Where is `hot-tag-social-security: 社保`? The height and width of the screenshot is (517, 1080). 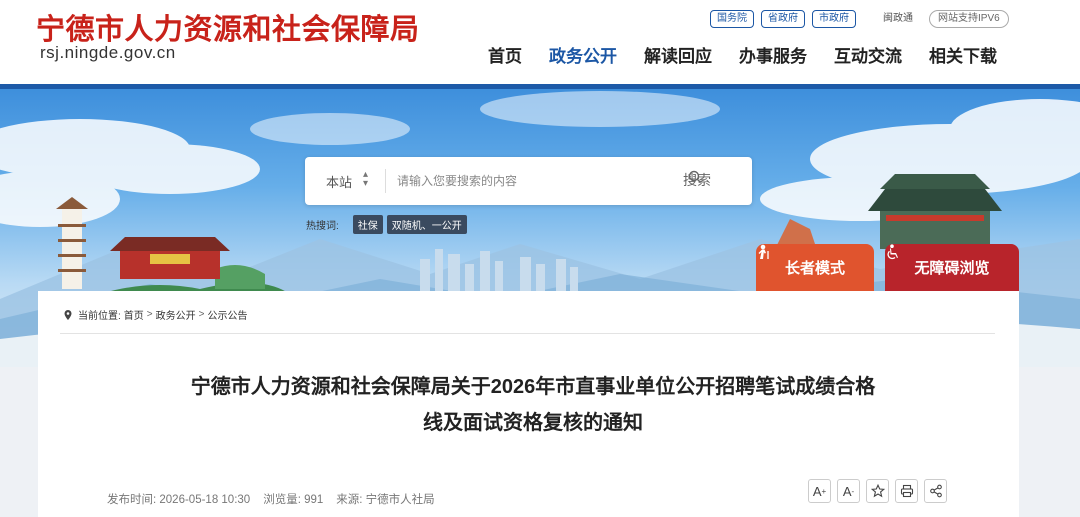
hot-tag-social-security: 社保 is located at coordinates (367, 224).